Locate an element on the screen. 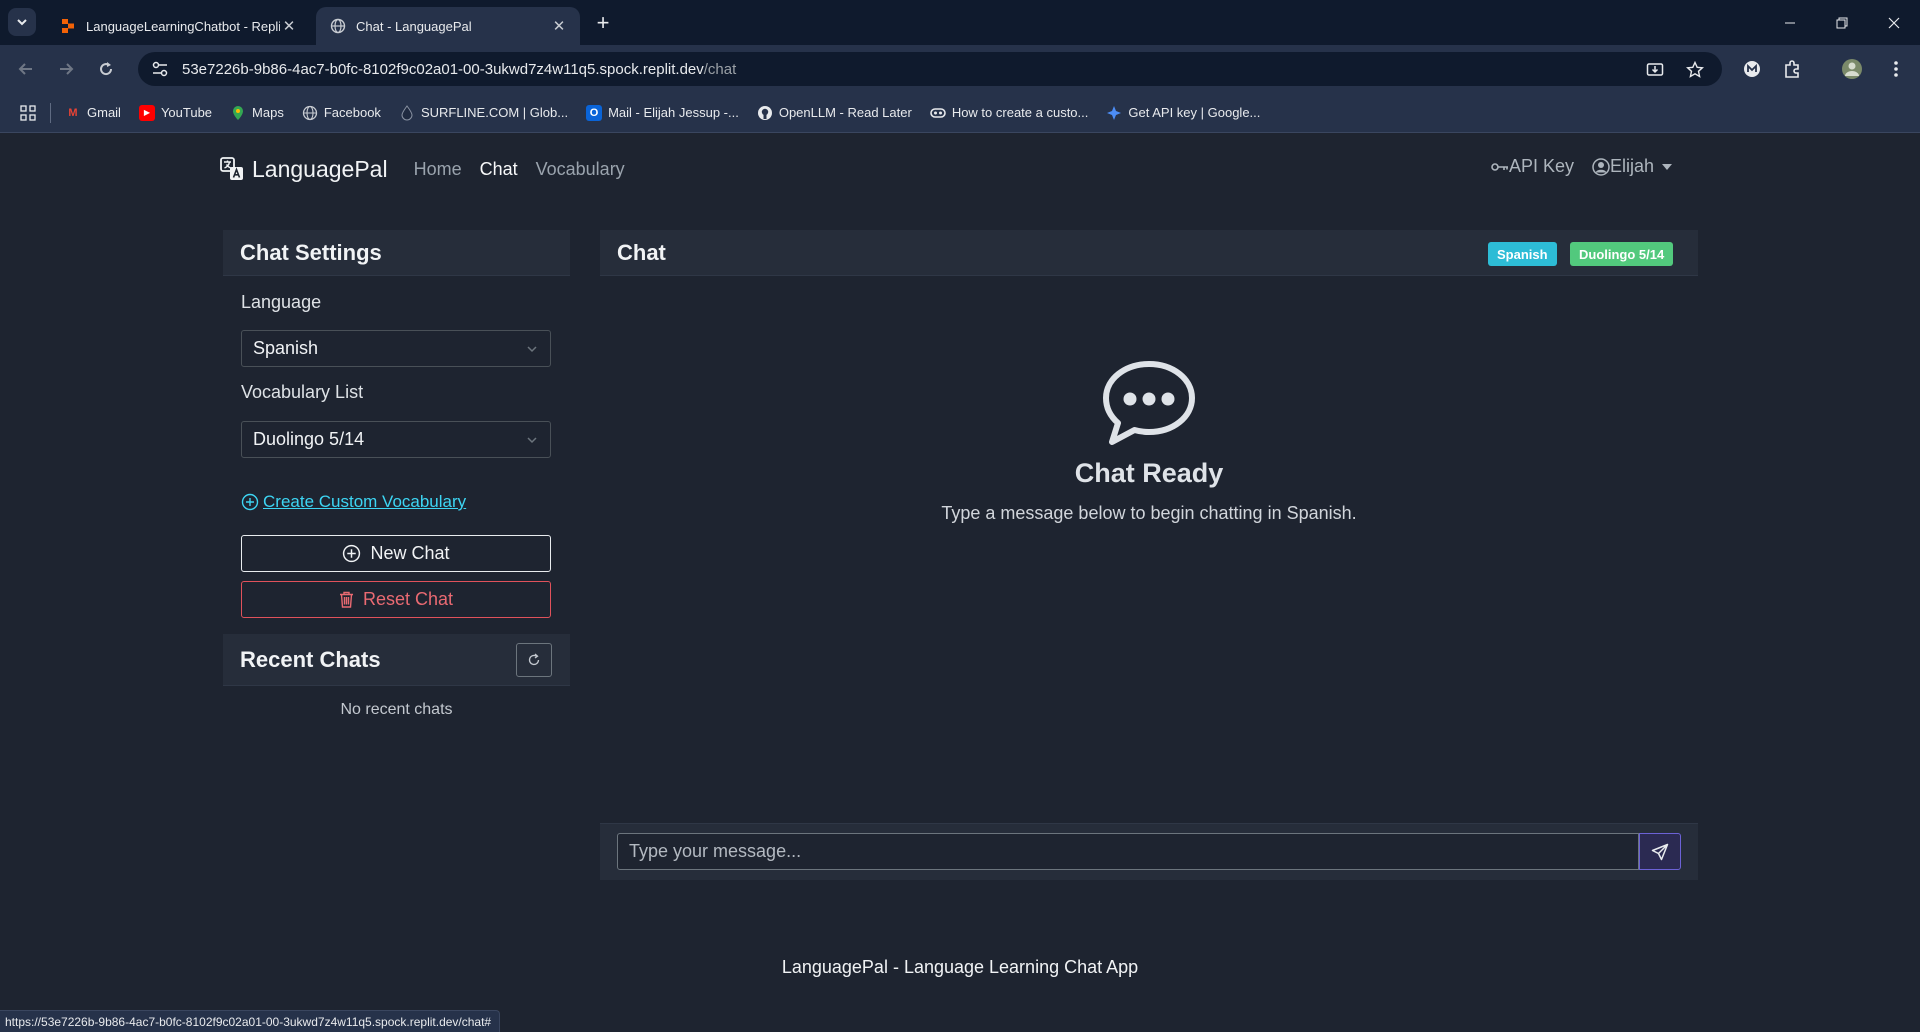  brand-name: LanguagePal is located at coordinates (320, 168).